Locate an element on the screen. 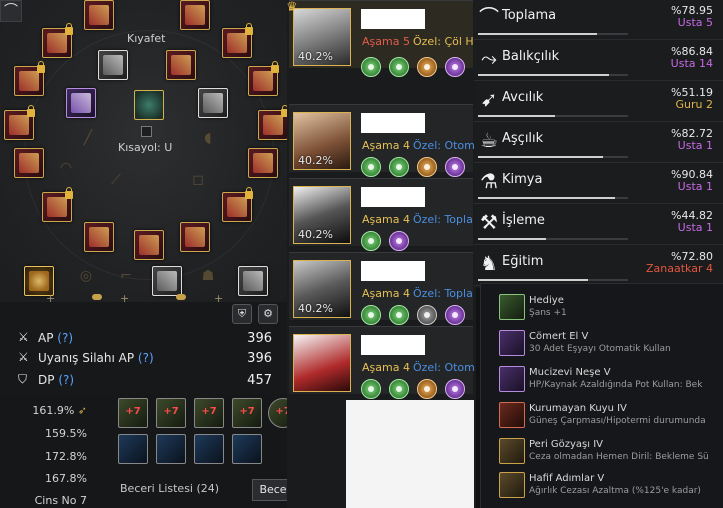 This screenshot has width=723, height=508. shield-settings-icon: ⛨ is located at coordinates (242, 314).